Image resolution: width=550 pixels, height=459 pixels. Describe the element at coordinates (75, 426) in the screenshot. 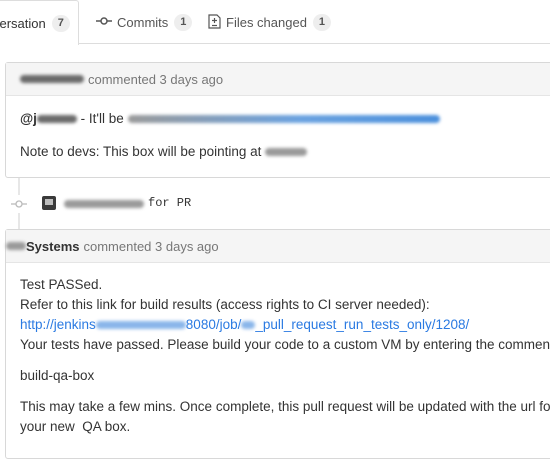

I see `comment-line: your new QA box.` at that location.